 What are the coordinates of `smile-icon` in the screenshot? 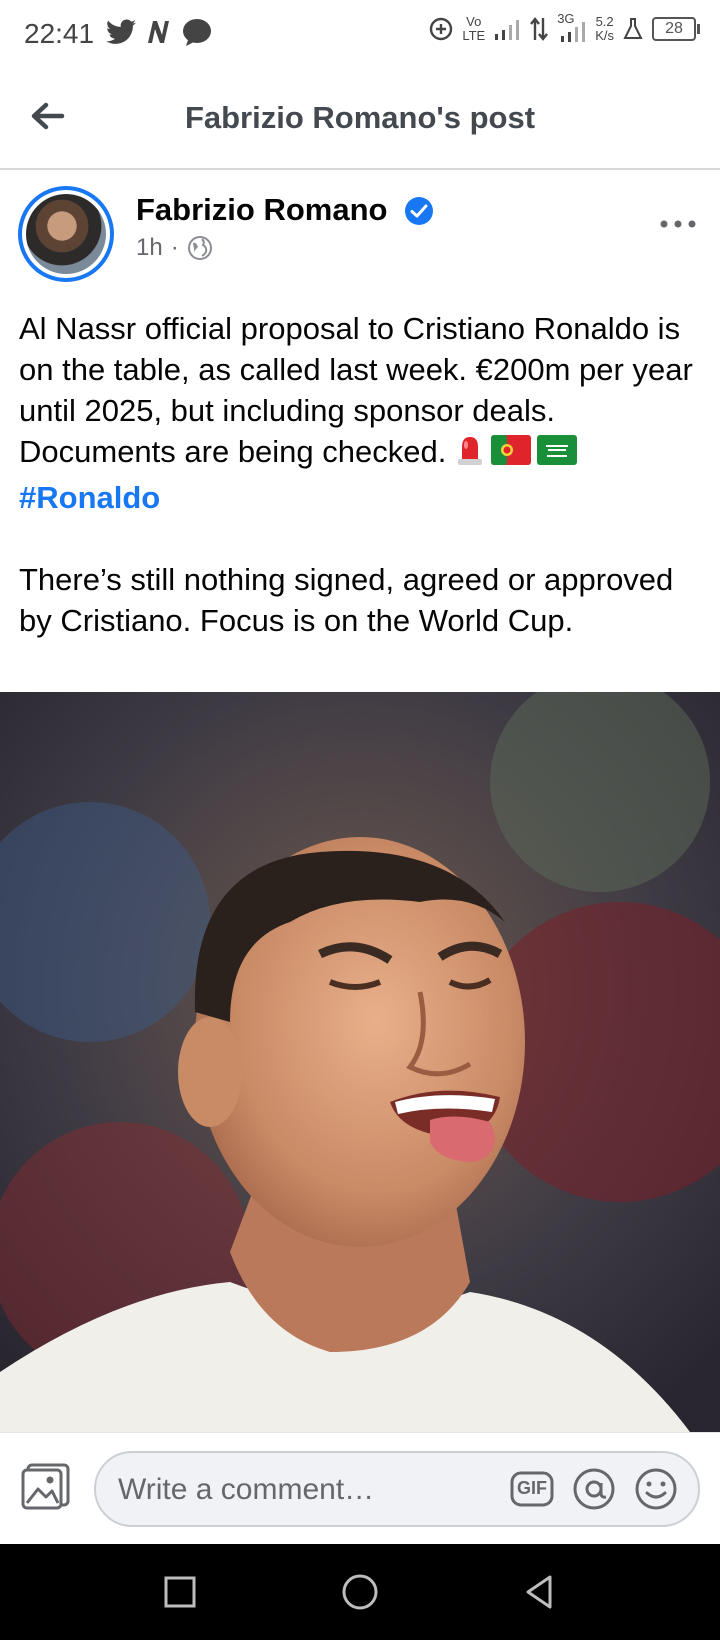 It's located at (656, 1489).